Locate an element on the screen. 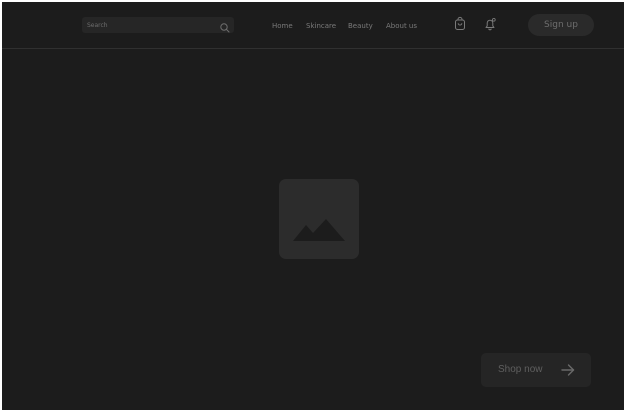 This screenshot has height=412, width=626. top-header: Home Skincare Beauty About us Sign up is located at coordinates (313, 25).